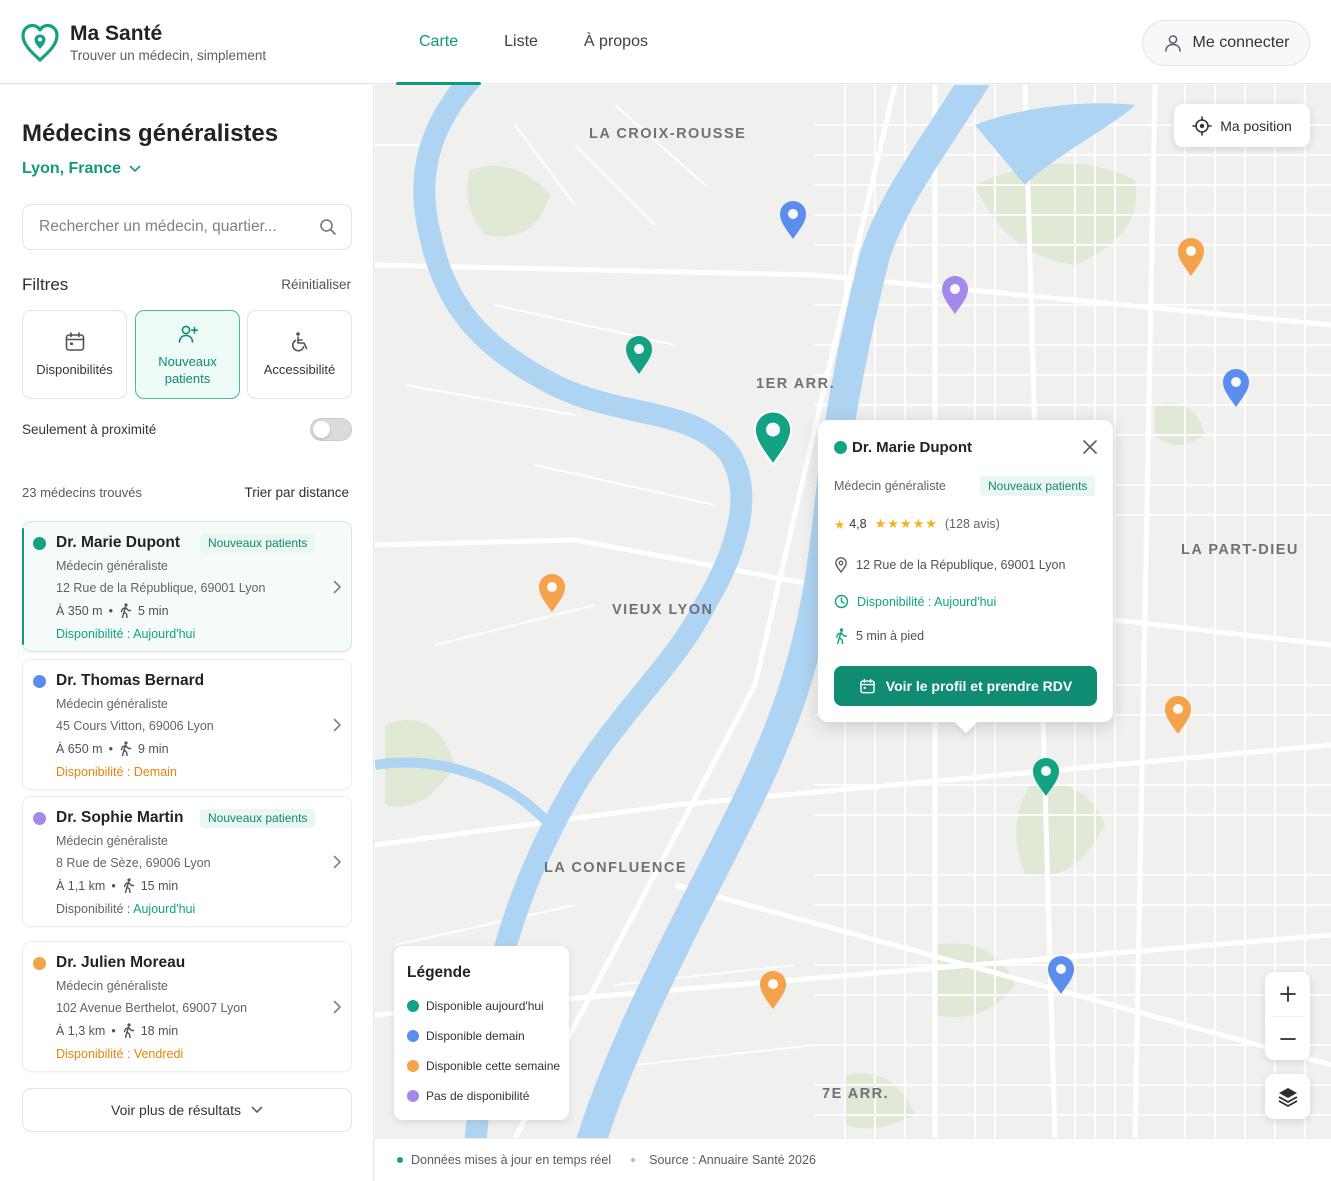 The width and height of the screenshot is (1331, 1181). Describe the element at coordinates (296, 492) in the screenshot. I see `sort-button: Trier par distance` at that location.